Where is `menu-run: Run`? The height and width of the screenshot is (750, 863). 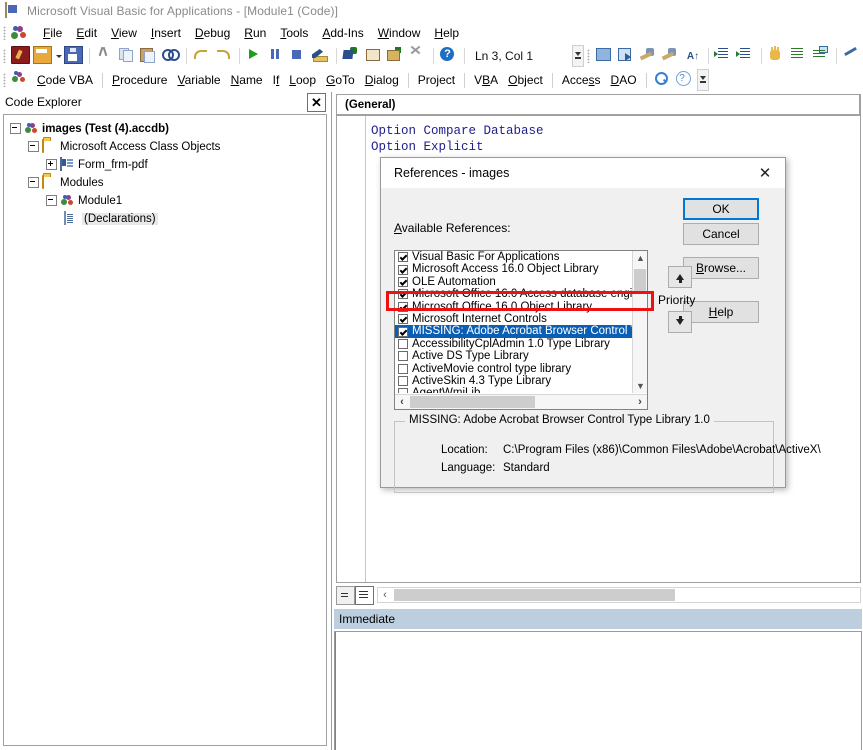 menu-run: Run is located at coordinates (255, 33).